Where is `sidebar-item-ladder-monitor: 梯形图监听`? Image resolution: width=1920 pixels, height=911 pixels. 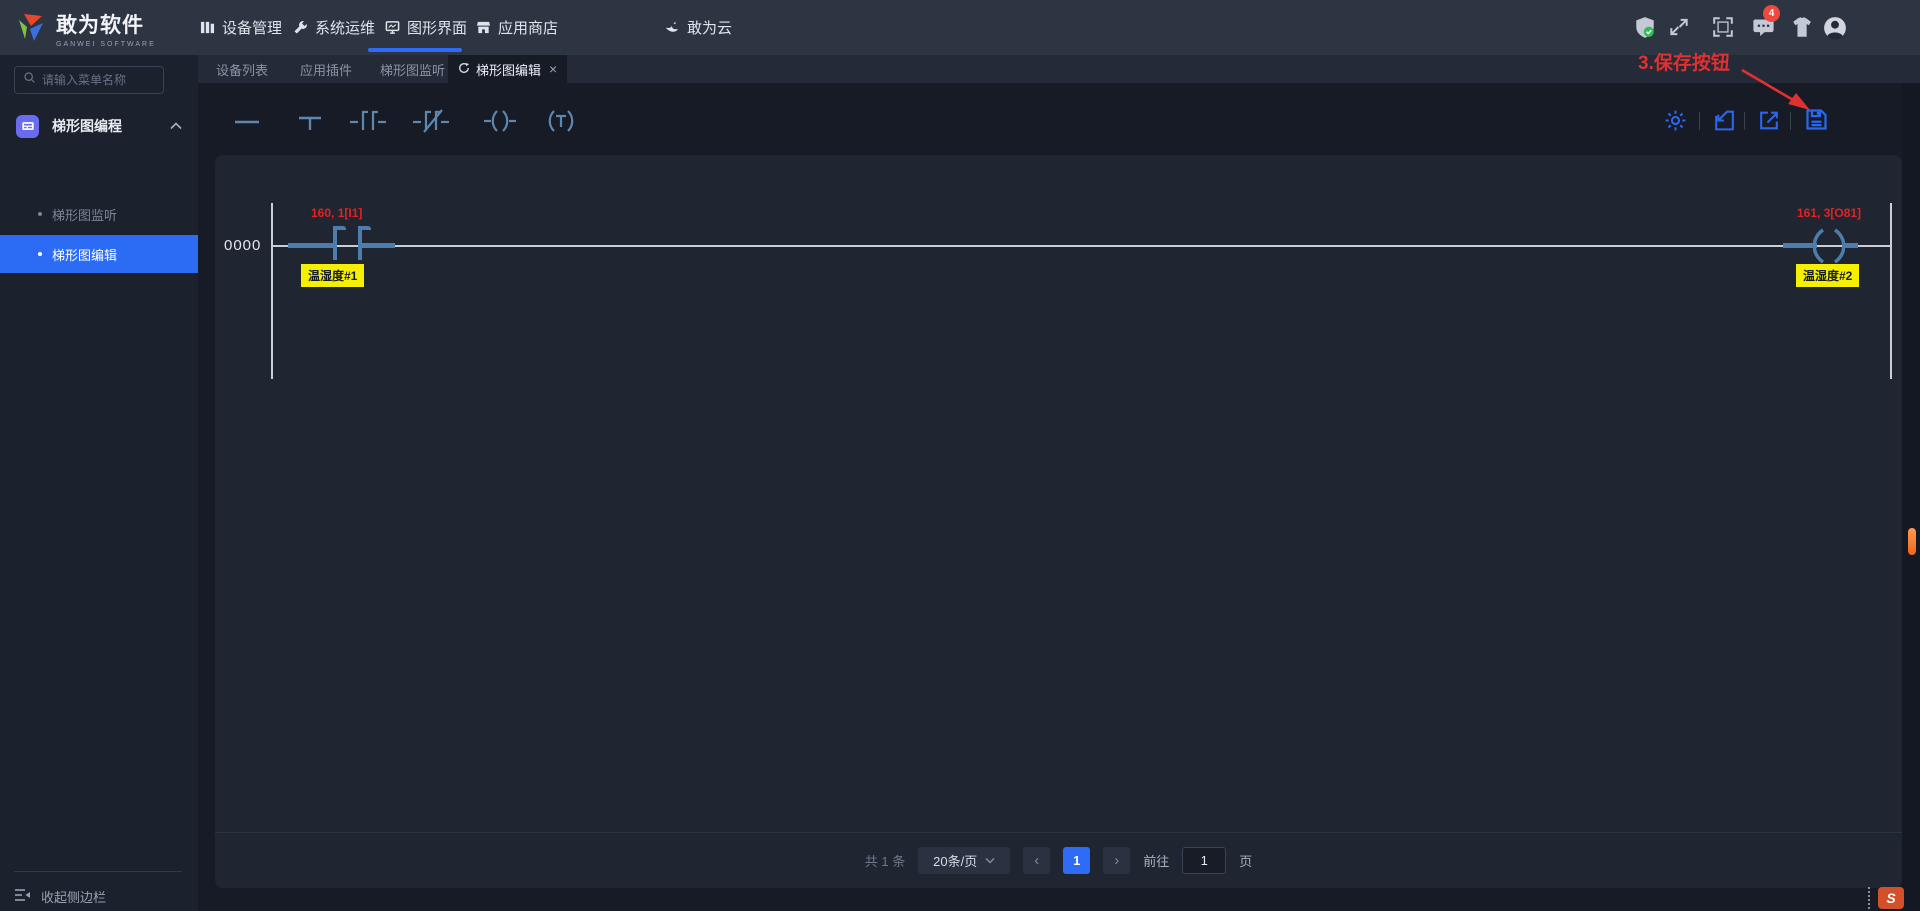 sidebar-item-ladder-monitor: 梯形图监听 is located at coordinates (99, 214).